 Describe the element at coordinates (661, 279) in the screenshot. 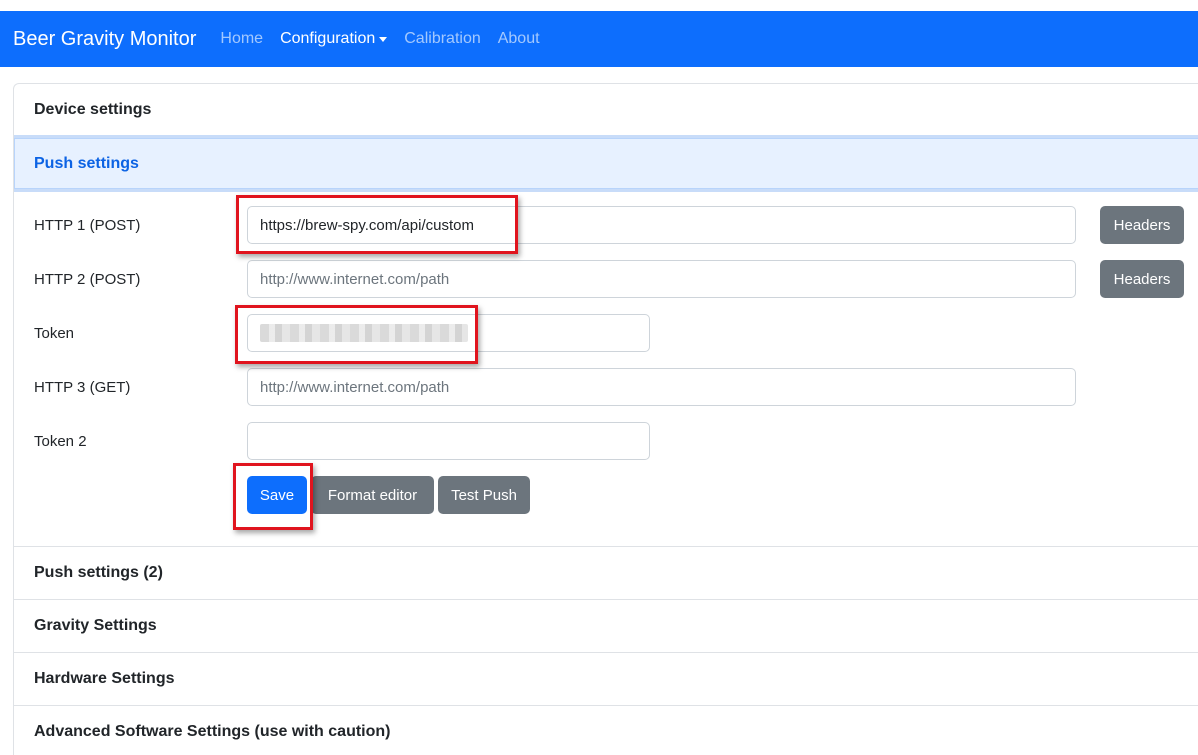

I see `http2-input: http://www.internet.com/path` at that location.